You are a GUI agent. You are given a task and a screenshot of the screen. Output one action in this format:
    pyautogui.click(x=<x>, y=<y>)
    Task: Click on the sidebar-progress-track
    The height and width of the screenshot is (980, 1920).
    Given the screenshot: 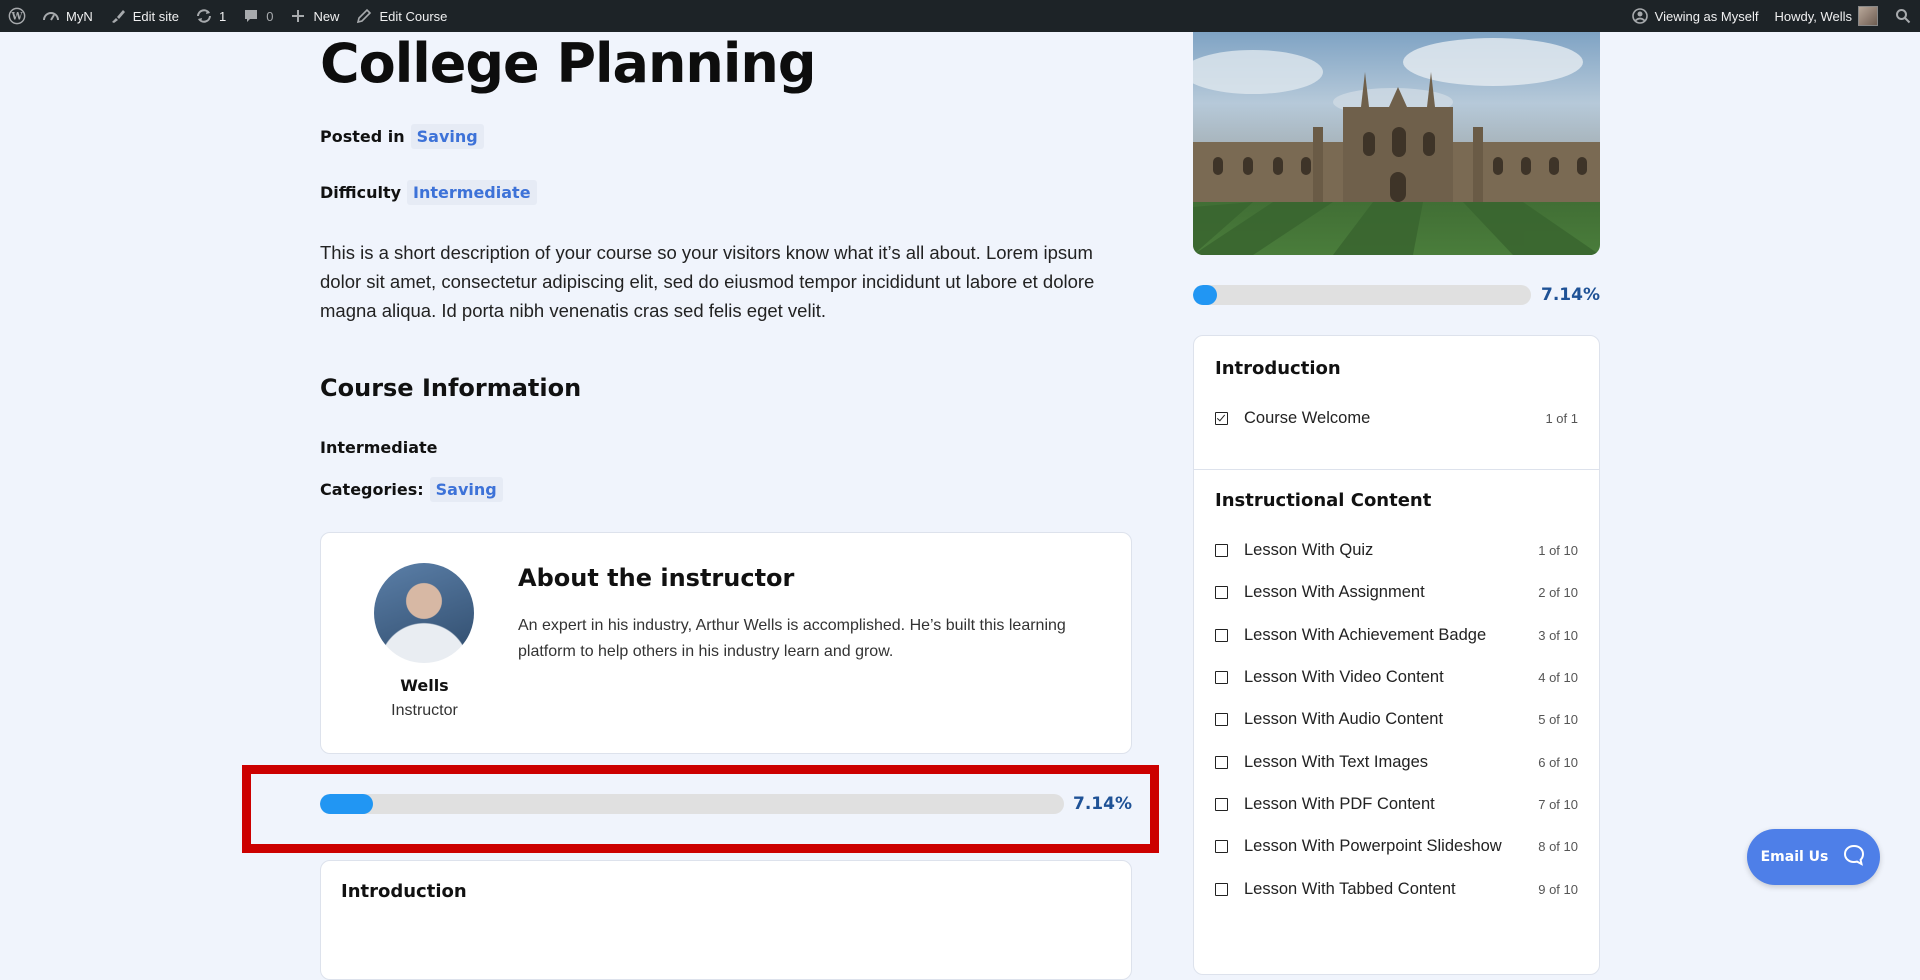 What is the action you would take?
    pyautogui.click(x=1362, y=295)
    